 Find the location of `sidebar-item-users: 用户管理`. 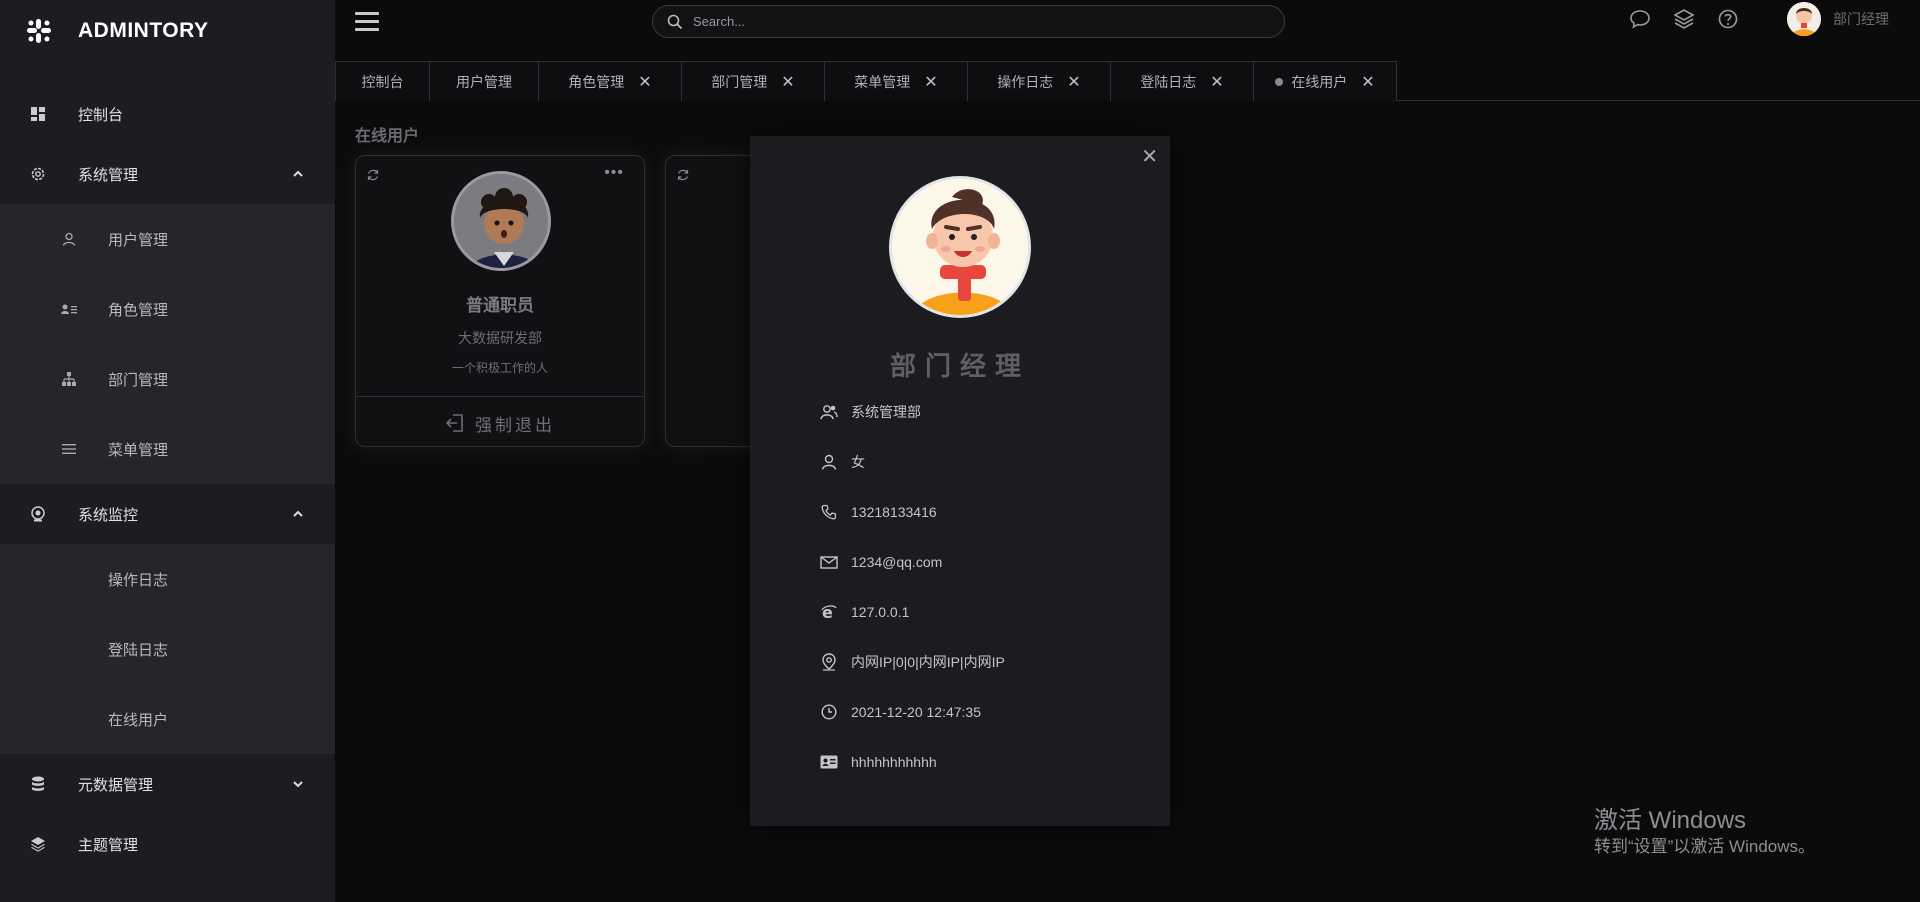

sidebar-item-users: 用户管理 is located at coordinates (167, 239).